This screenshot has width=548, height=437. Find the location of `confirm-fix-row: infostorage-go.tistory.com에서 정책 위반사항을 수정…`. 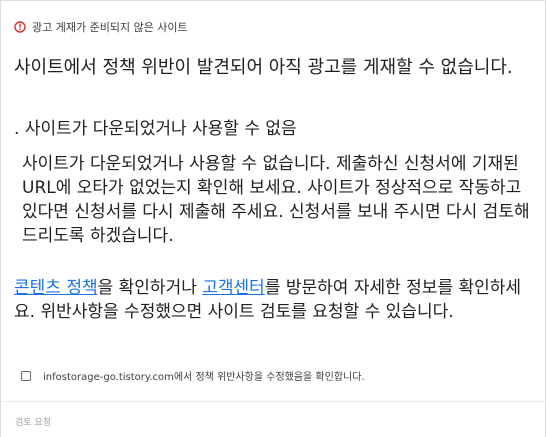

confirm-fix-row: infostorage-go.tistory.com에서 정책 위반사항을 수정… is located at coordinates (193, 375).